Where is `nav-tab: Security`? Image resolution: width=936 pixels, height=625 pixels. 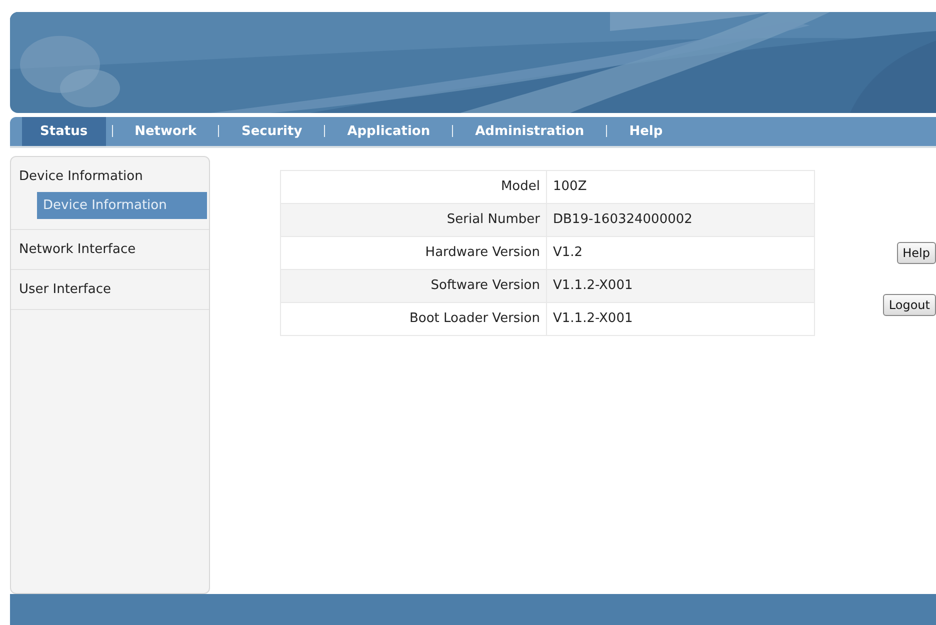
nav-tab: Security is located at coordinates (271, 131).